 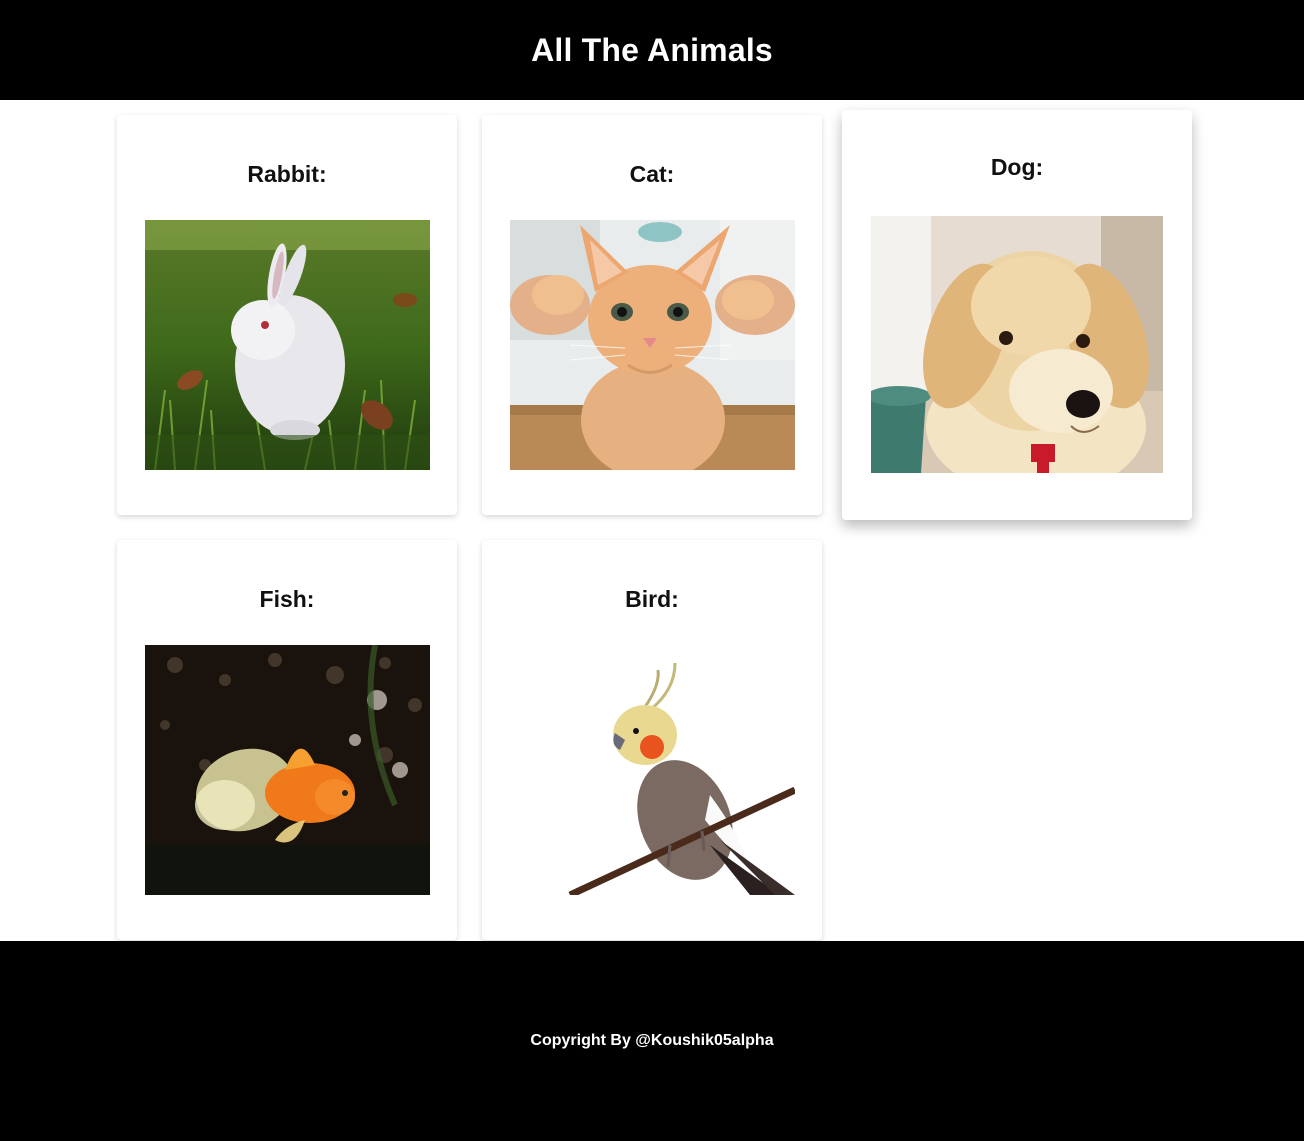 What do you see at coordinates (287, 599) in the screenshot?
I see `card-title-fish: Fish:` at bounding box center [287, 599].